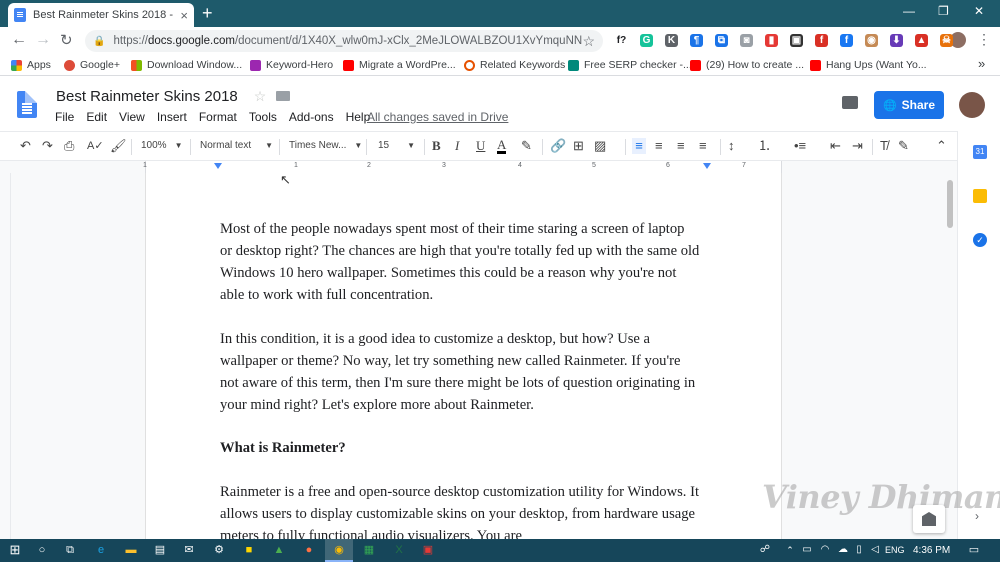 The width and height of the screenshot is (1000, 562). Describe the element at coordinates (875, 550) in the screenshot. I see `volume-icon: ◁` at that location.